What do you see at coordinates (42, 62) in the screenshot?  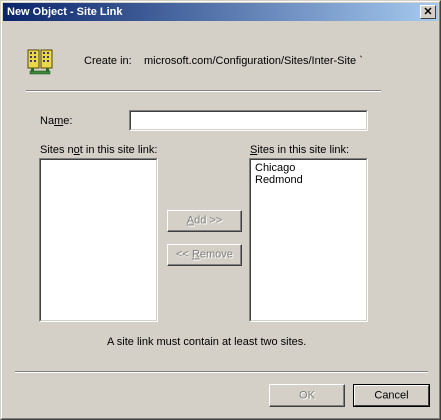 I see `site-link-buildings-icon` at bounding box center [42, 62].